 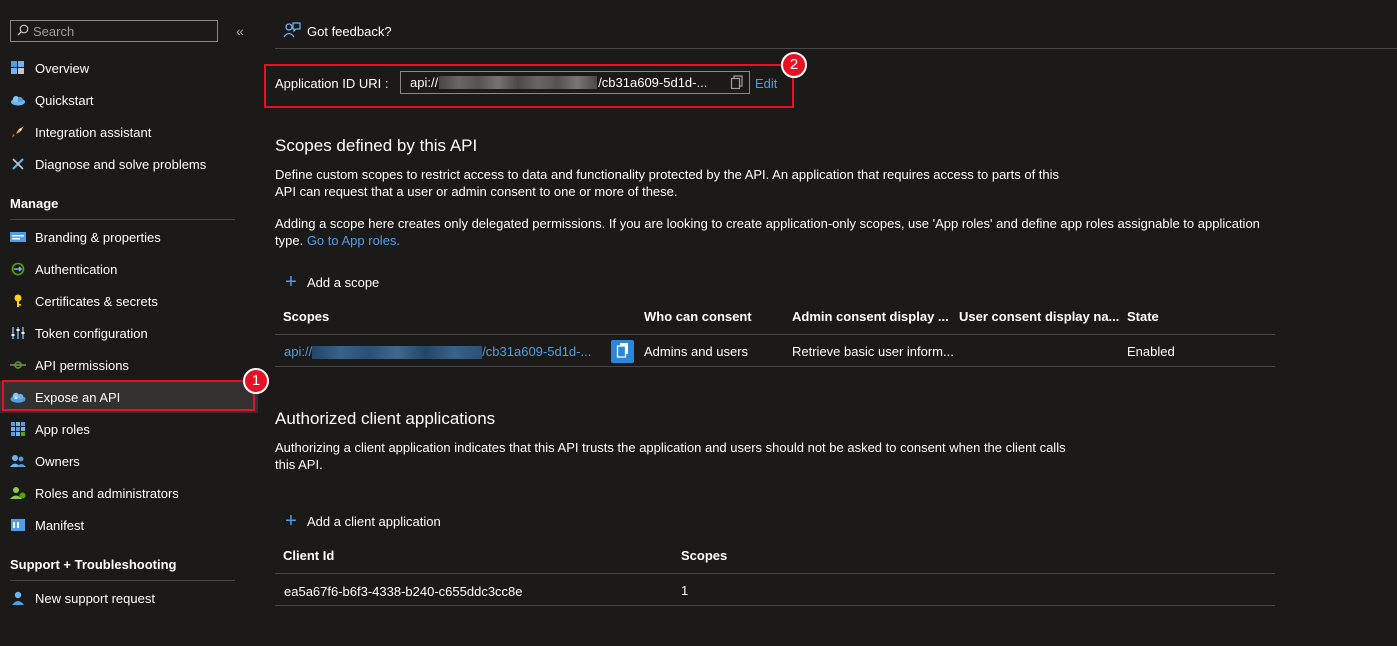 I want to click on sidebar-item-quickstart: Quickstart, so click(x=129, y=100).